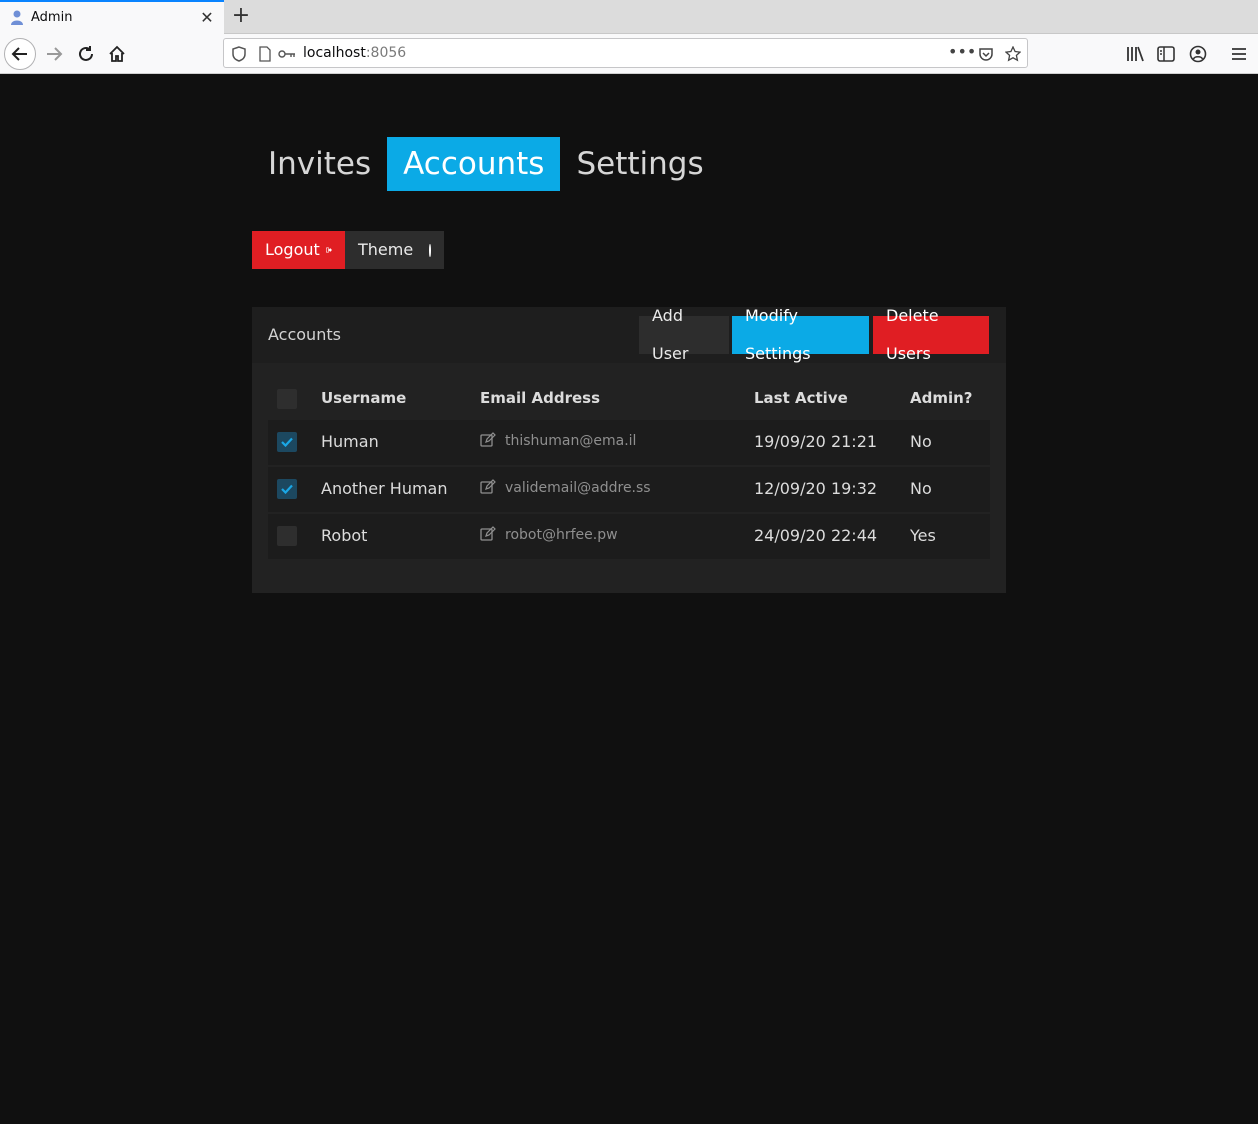 This screenshot has width=1258, height=1124. I want to click on email-cell: thishuman@ema.il, so click(571, 441).